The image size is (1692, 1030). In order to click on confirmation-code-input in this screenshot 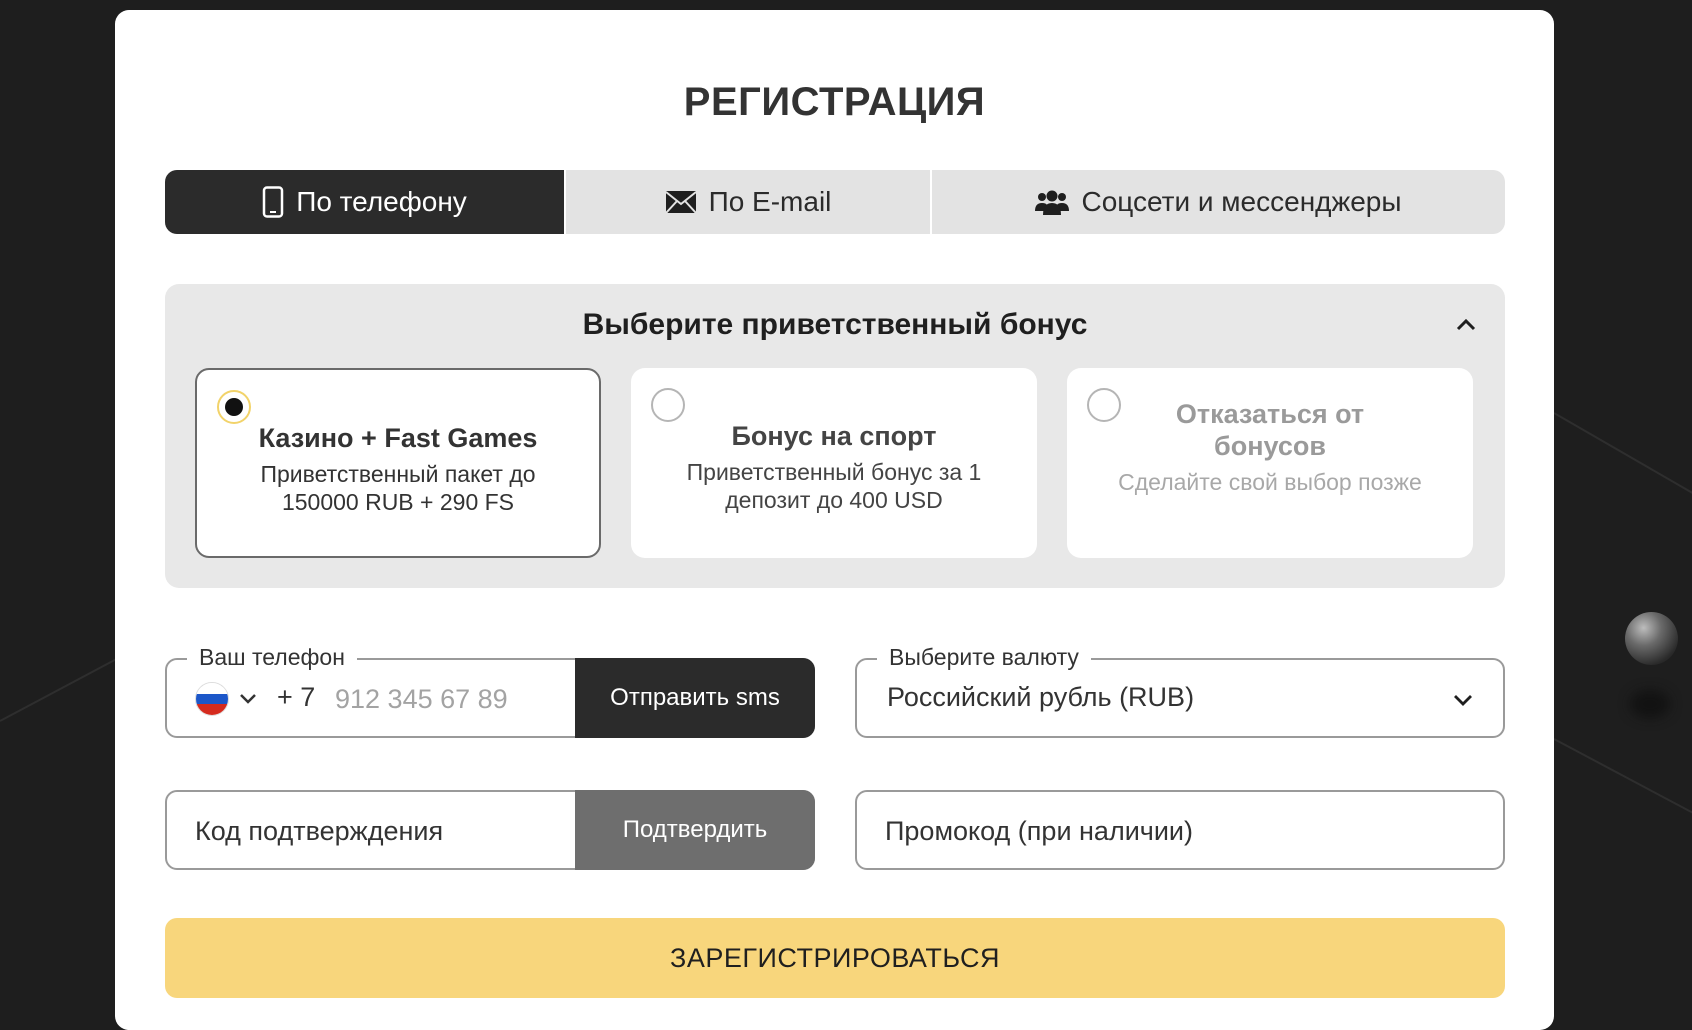, I will do `click(370, 831)`.